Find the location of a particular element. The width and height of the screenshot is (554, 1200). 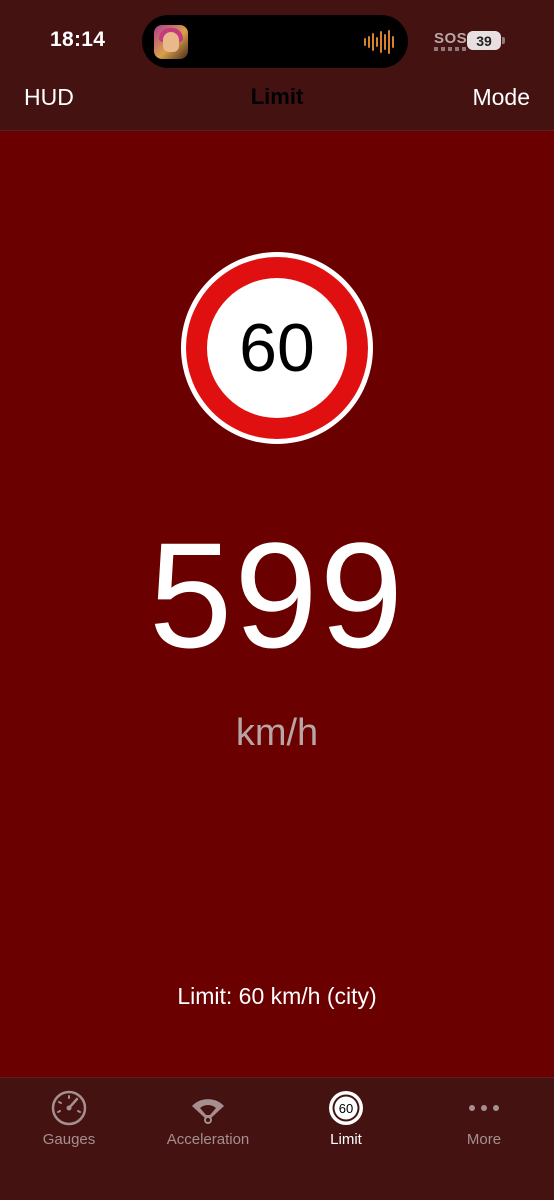

tab-bar: Gauges Acceleration 60 Limit More is located at coordinates (277, 1138).